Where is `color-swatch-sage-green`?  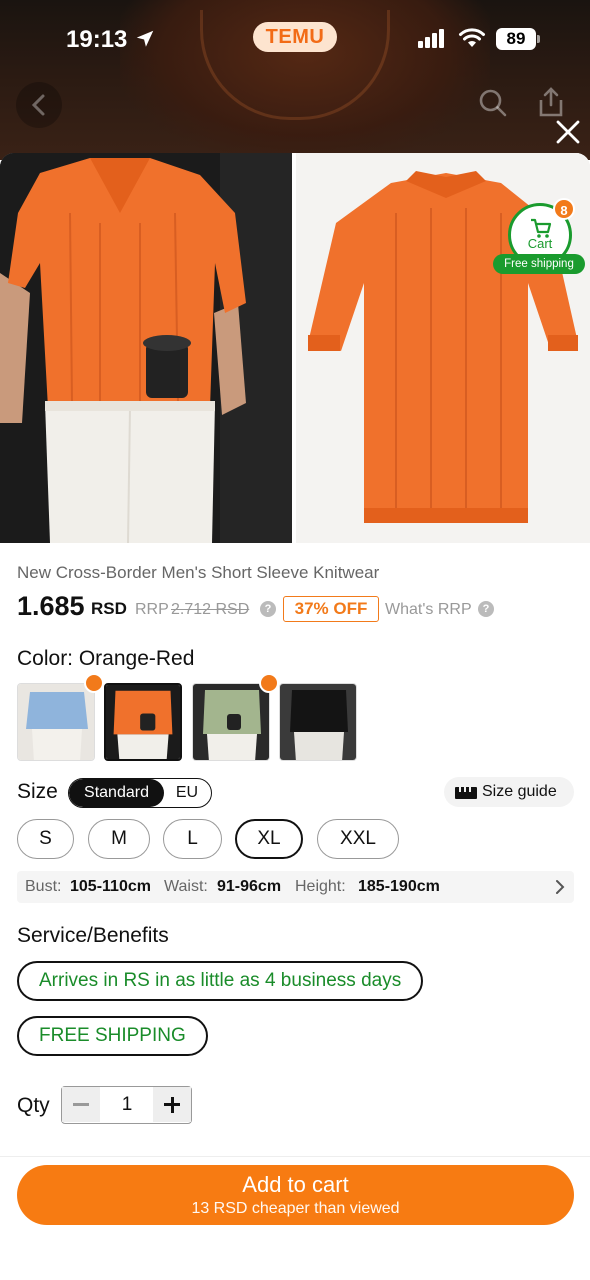 color-swatch-sage-green is located at coordinates (231, 722).